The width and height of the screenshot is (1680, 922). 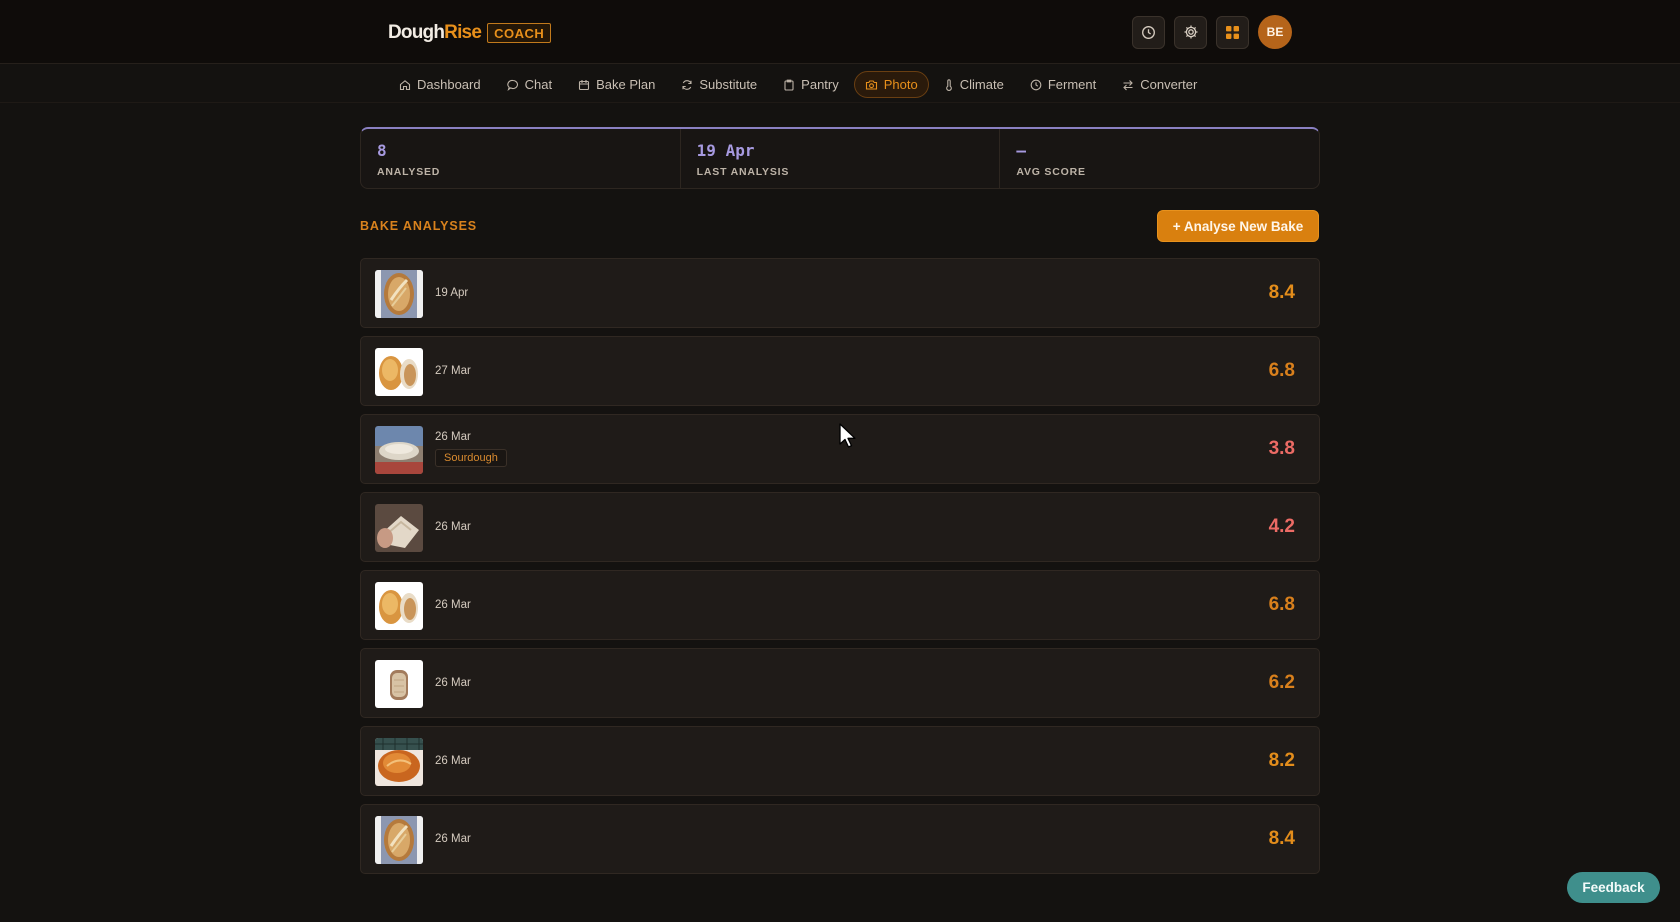 What do you see at coordinates (382, 150) in the screenshot?
I see `stat-value: 8` at bounding box center [382, 150].